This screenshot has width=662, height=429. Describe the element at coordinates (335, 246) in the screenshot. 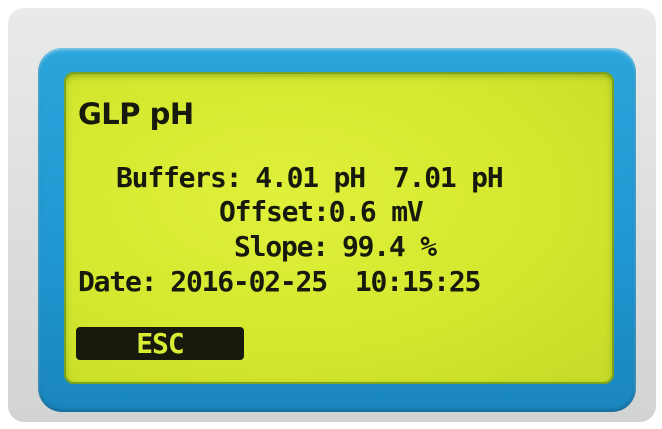

I see `slope-row: Slope: 99.4 %` at that location.